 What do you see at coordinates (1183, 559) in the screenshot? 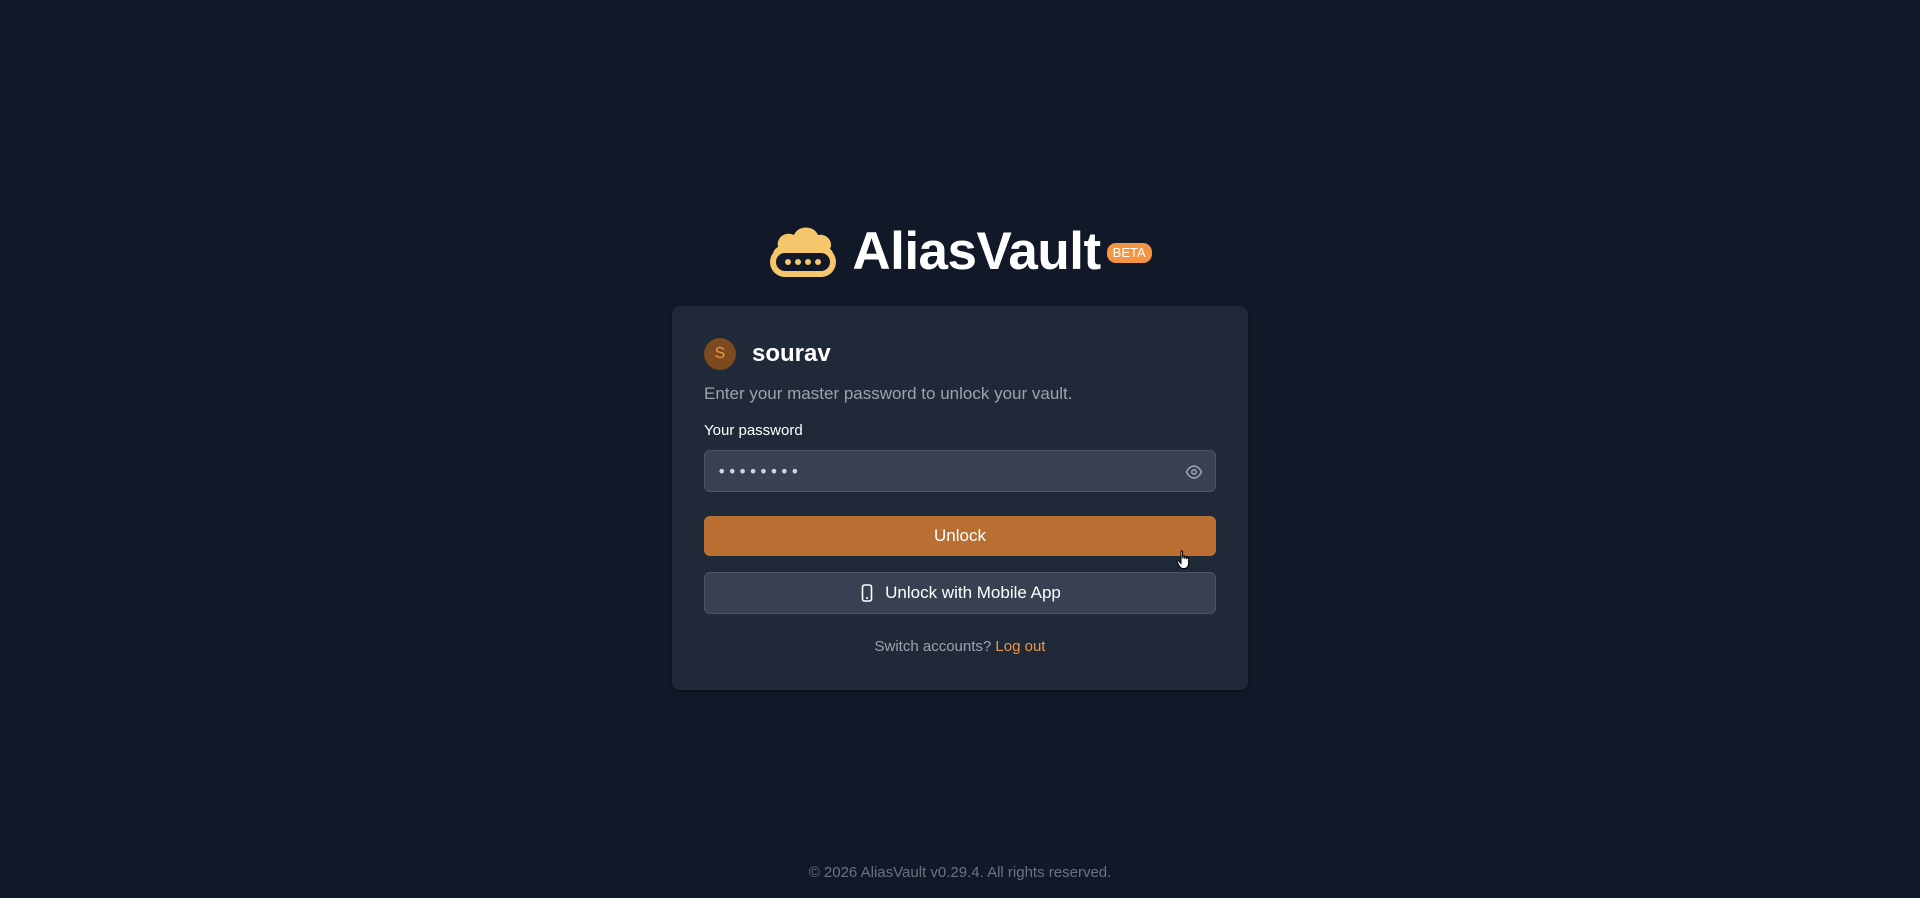
I see `hand-cursor-icon` at bounding box center [1183, 559].